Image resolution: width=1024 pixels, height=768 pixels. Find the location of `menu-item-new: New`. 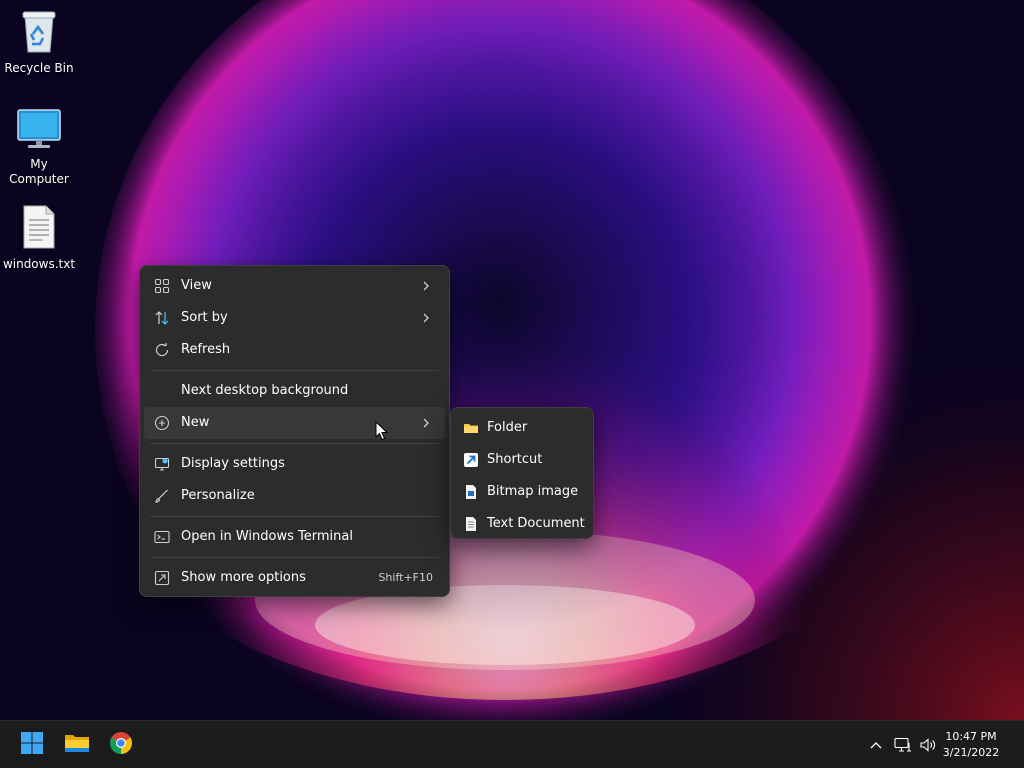

menu-item-new: New is located at coordinates (294, 423).